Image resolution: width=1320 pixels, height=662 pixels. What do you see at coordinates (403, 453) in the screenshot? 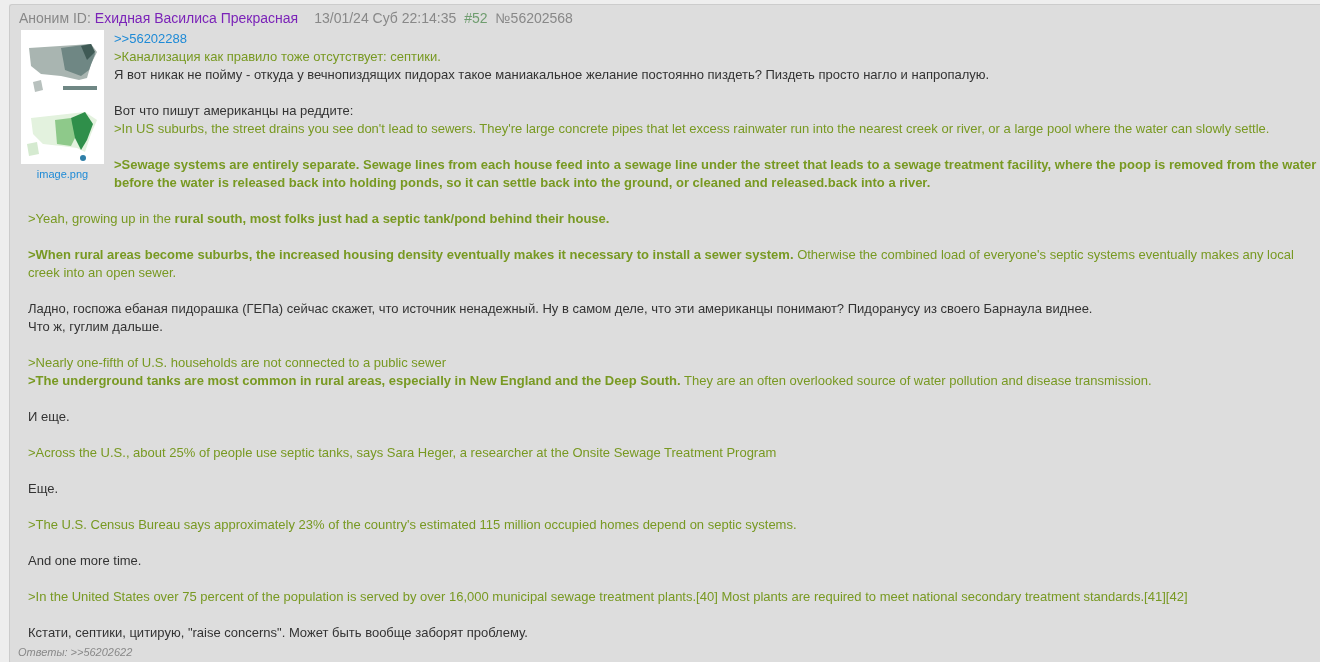
I see `quote-text: >Across the U.S., about 25% of people use septic tanks, says Sara Heger, a researcher at the Onsite Sewage Treatment Program` at bounding box center [403, 453].